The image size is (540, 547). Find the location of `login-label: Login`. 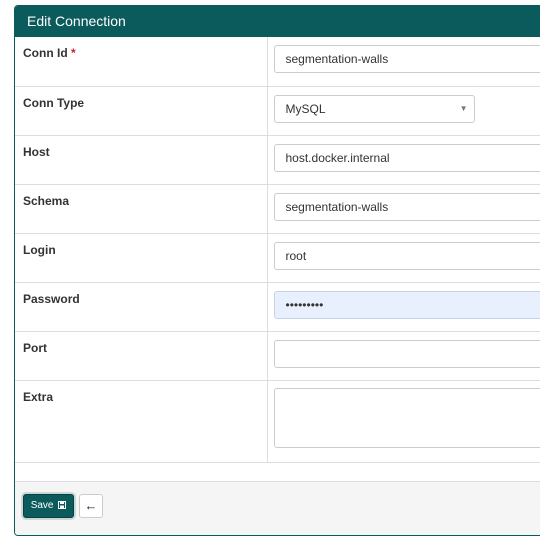

login-label: Login is located at coordinates (39, 249).